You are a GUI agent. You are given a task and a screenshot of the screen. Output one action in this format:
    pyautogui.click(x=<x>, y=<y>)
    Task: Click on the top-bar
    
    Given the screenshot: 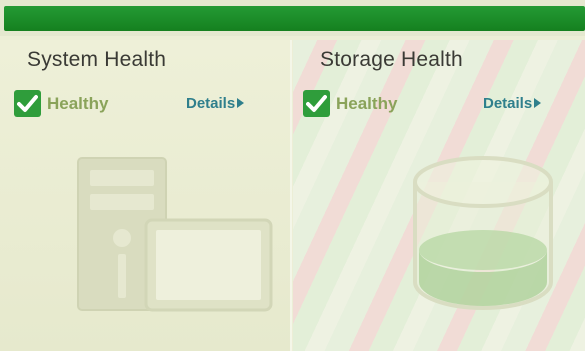 What is the action you would take?
    pyautogui.click(x=292, y=18)
    